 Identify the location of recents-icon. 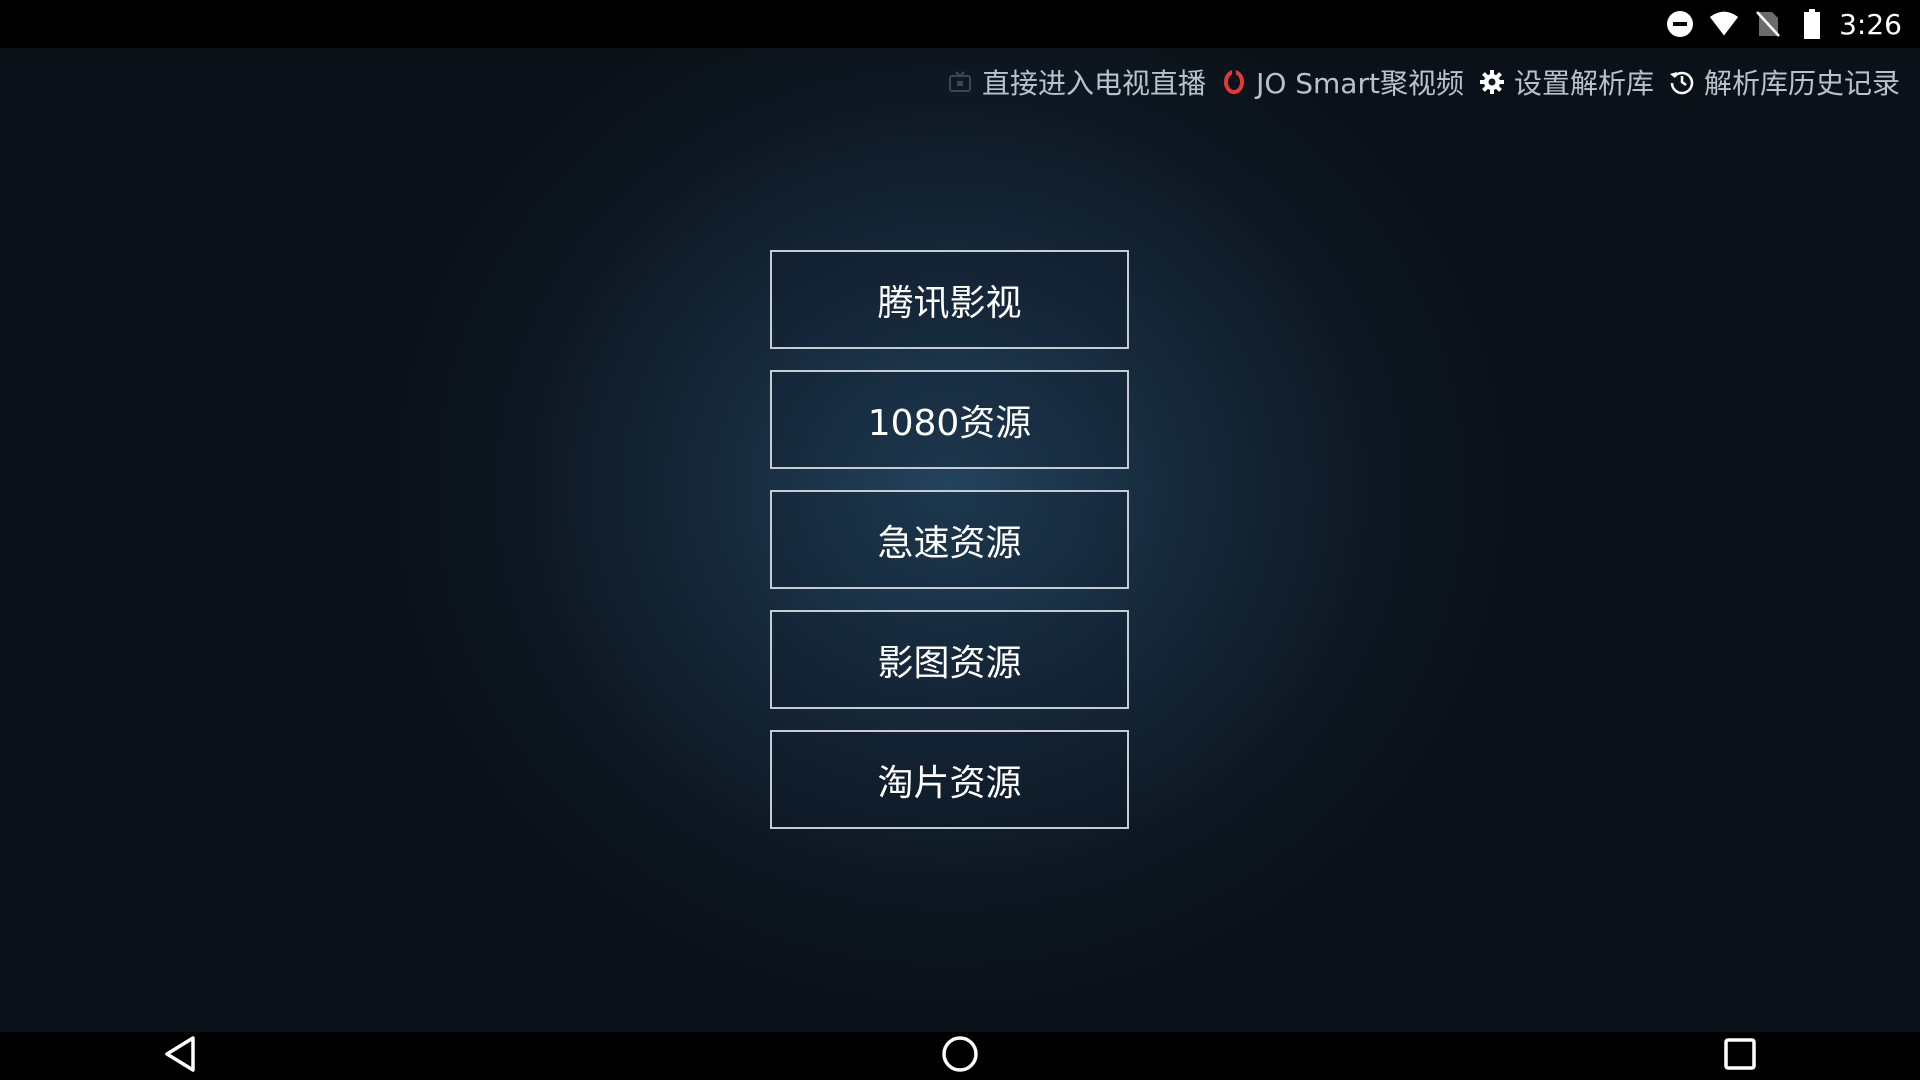
(1740, 1056).